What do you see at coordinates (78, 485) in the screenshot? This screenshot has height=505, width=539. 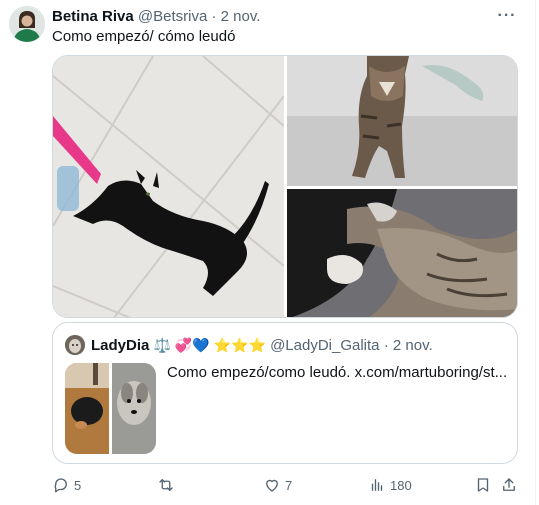 I see `reply-count: 5` at bounding box center [78, 485].